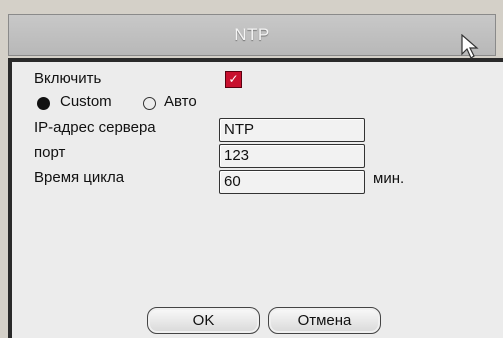  I want to click on cycle-label: Время цикла, so click(79, 177).